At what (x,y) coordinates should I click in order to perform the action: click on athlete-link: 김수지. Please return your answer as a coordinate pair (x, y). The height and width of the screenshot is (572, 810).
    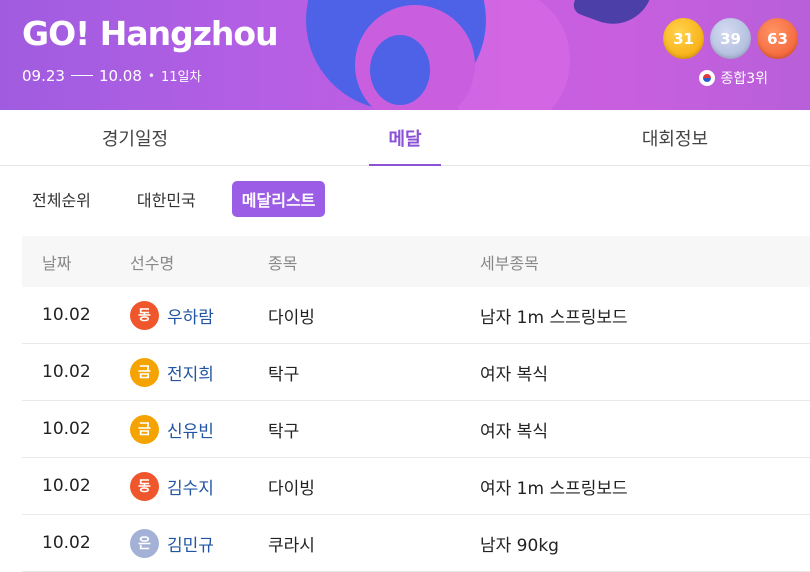
    Looking at the image, I should click on (190, 486).